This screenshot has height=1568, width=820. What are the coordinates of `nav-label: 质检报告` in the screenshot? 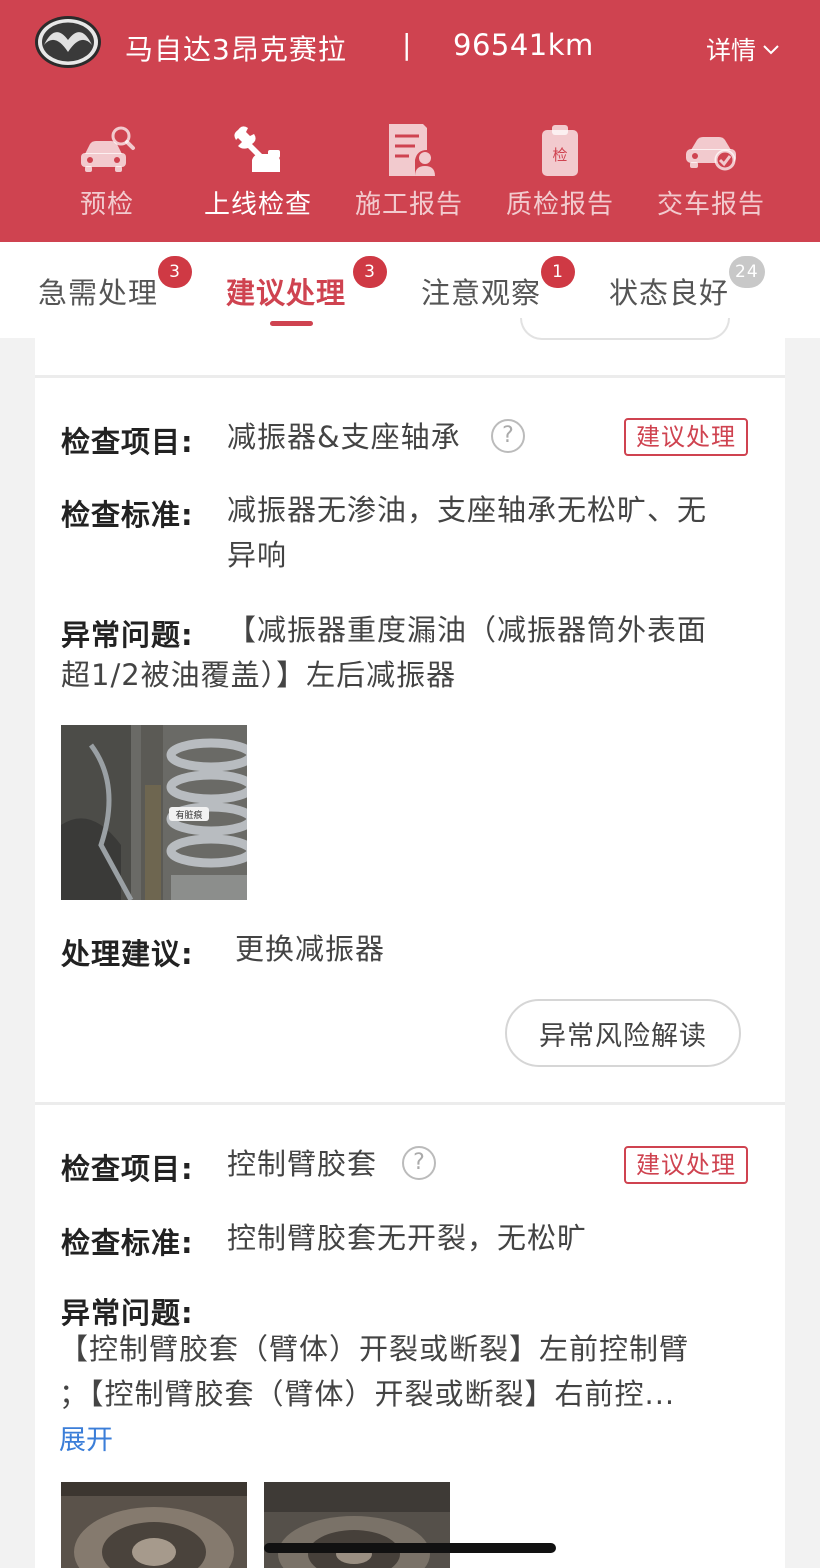 It's located at (559, 205).